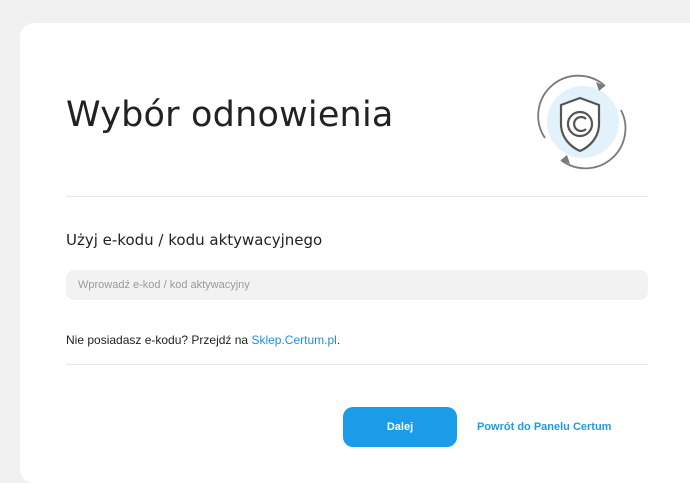 The height and width of the screenshot is (483, 690). Describe the element at coordinates (544, 427) in the screenshot. I see `back-to-panel-link: Powrót do Panelu Certum` at that location.